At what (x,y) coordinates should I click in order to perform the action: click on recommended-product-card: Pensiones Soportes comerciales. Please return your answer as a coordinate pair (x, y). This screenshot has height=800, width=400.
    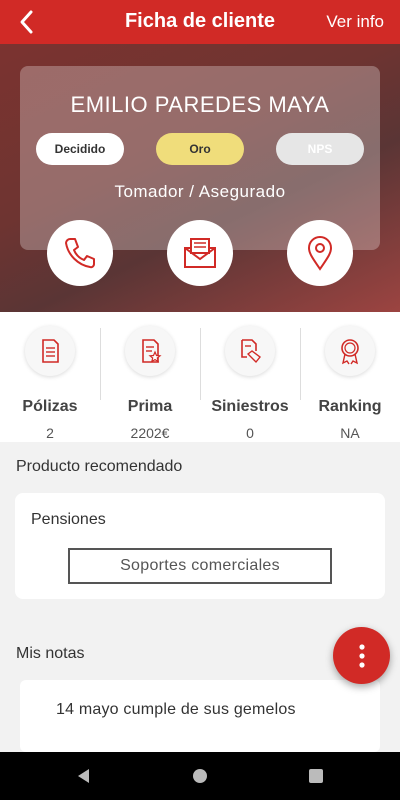
    Looking at the image, I should click on (200, 546).